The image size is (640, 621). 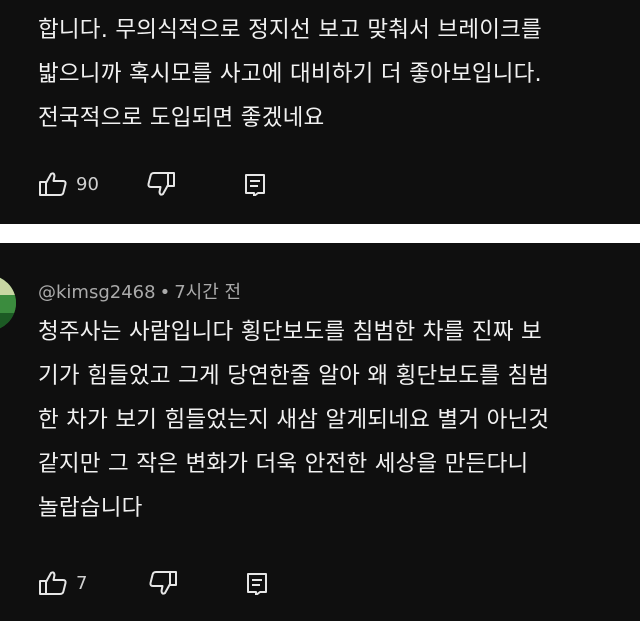 I want to click on like-button: 7, so click(x=62, y=583).